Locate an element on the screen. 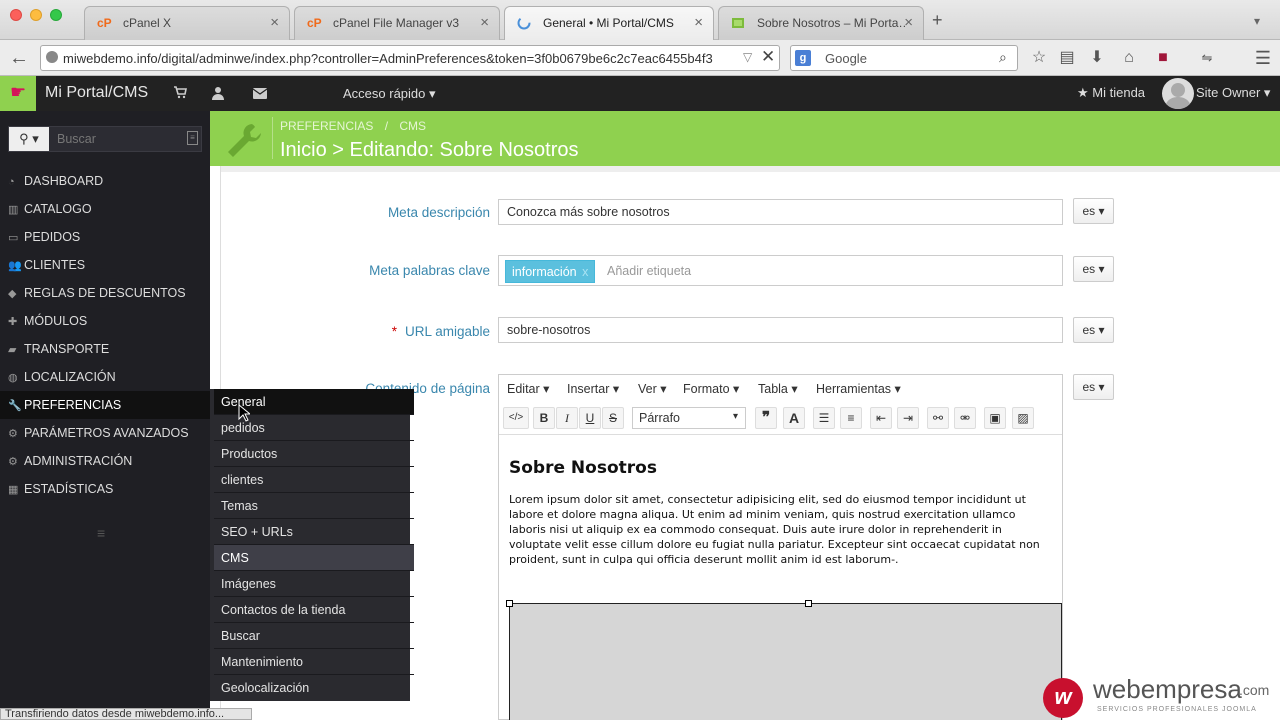 The image size is (1280, 720). editor-menu-ver: Ver ▾ is located at coordinates (652, 388).